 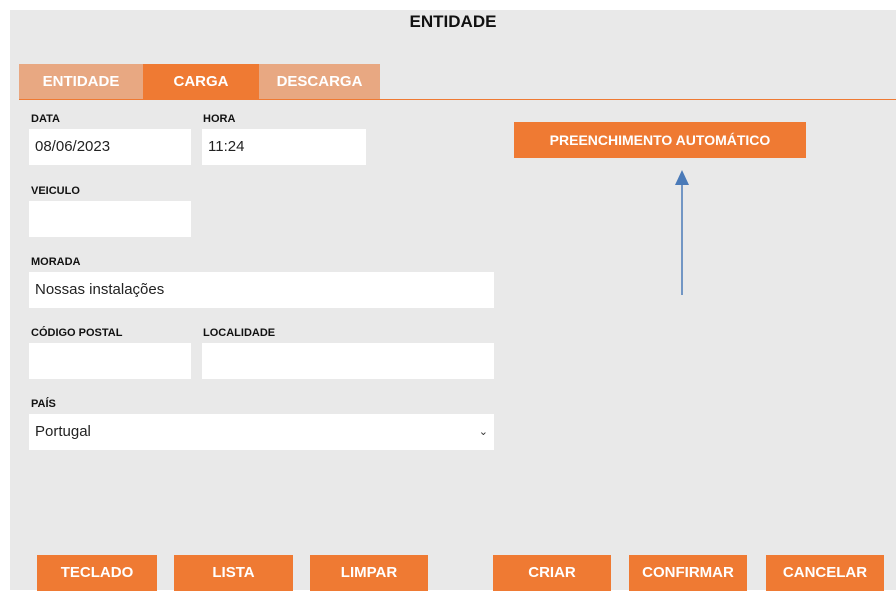 What do you see at coordinates (688, 573) in the screenshot?
I see `confirmar-button: CONFIRMAR` at bounding box center [688, 573].